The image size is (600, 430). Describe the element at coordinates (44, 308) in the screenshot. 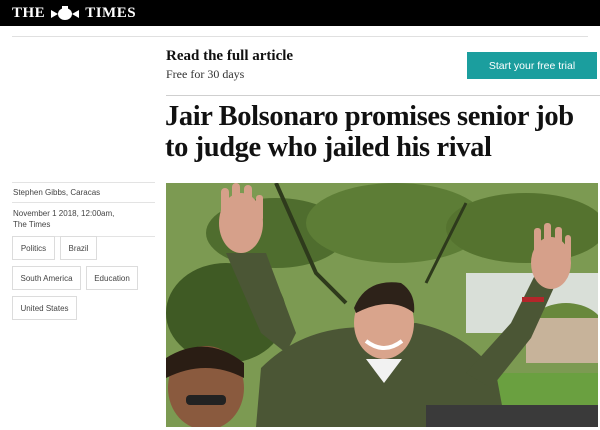

I see `tag-united-states: United States` at that location.